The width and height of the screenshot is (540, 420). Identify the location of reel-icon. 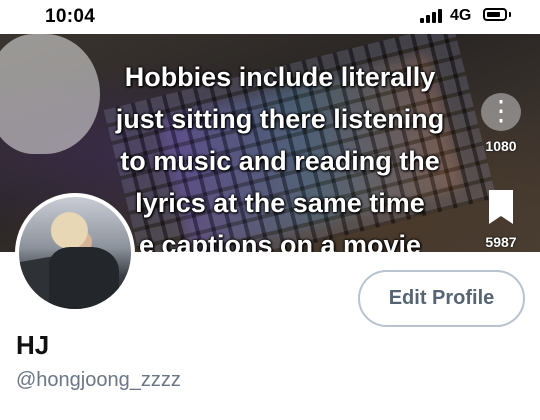
(501, 112).